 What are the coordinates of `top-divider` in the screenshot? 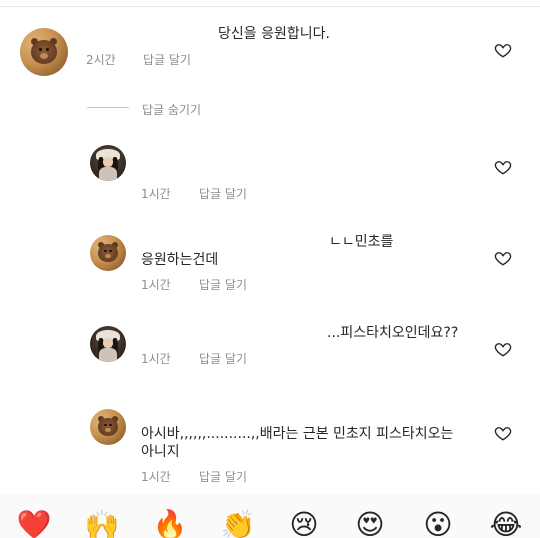 It's located at (270, 6).